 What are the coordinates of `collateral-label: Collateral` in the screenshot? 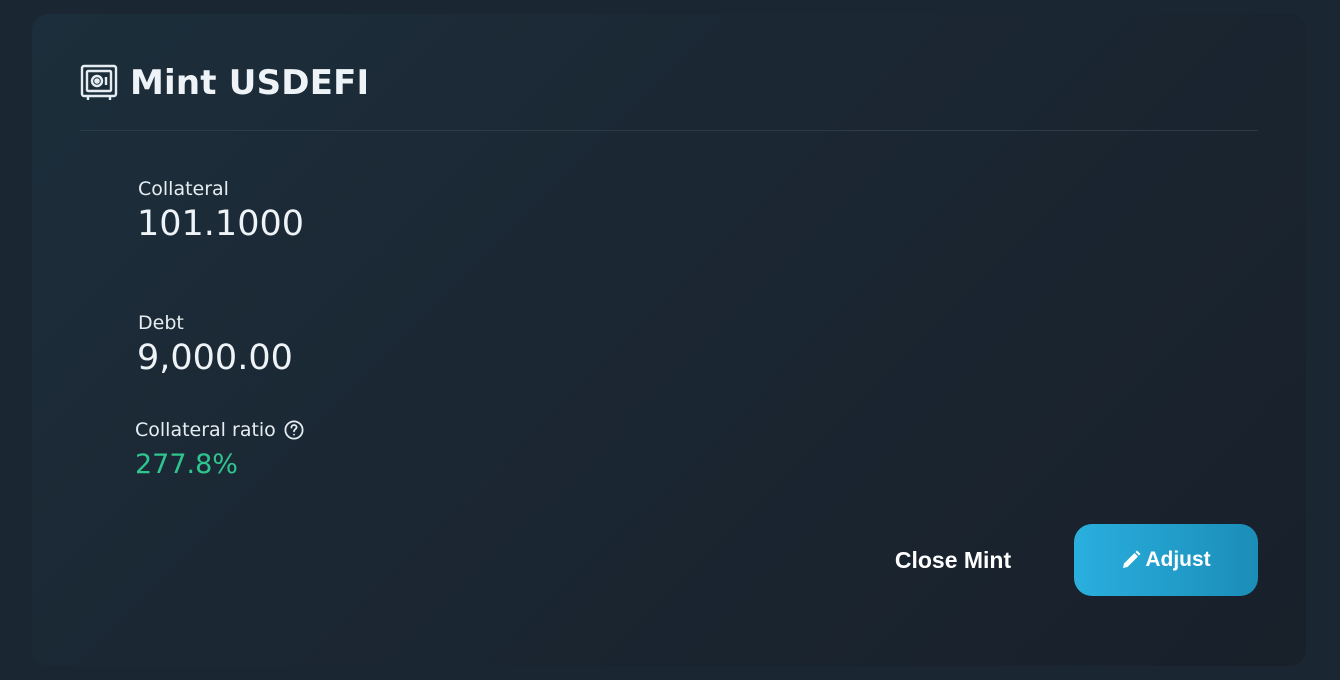 It's located at (183, 189).